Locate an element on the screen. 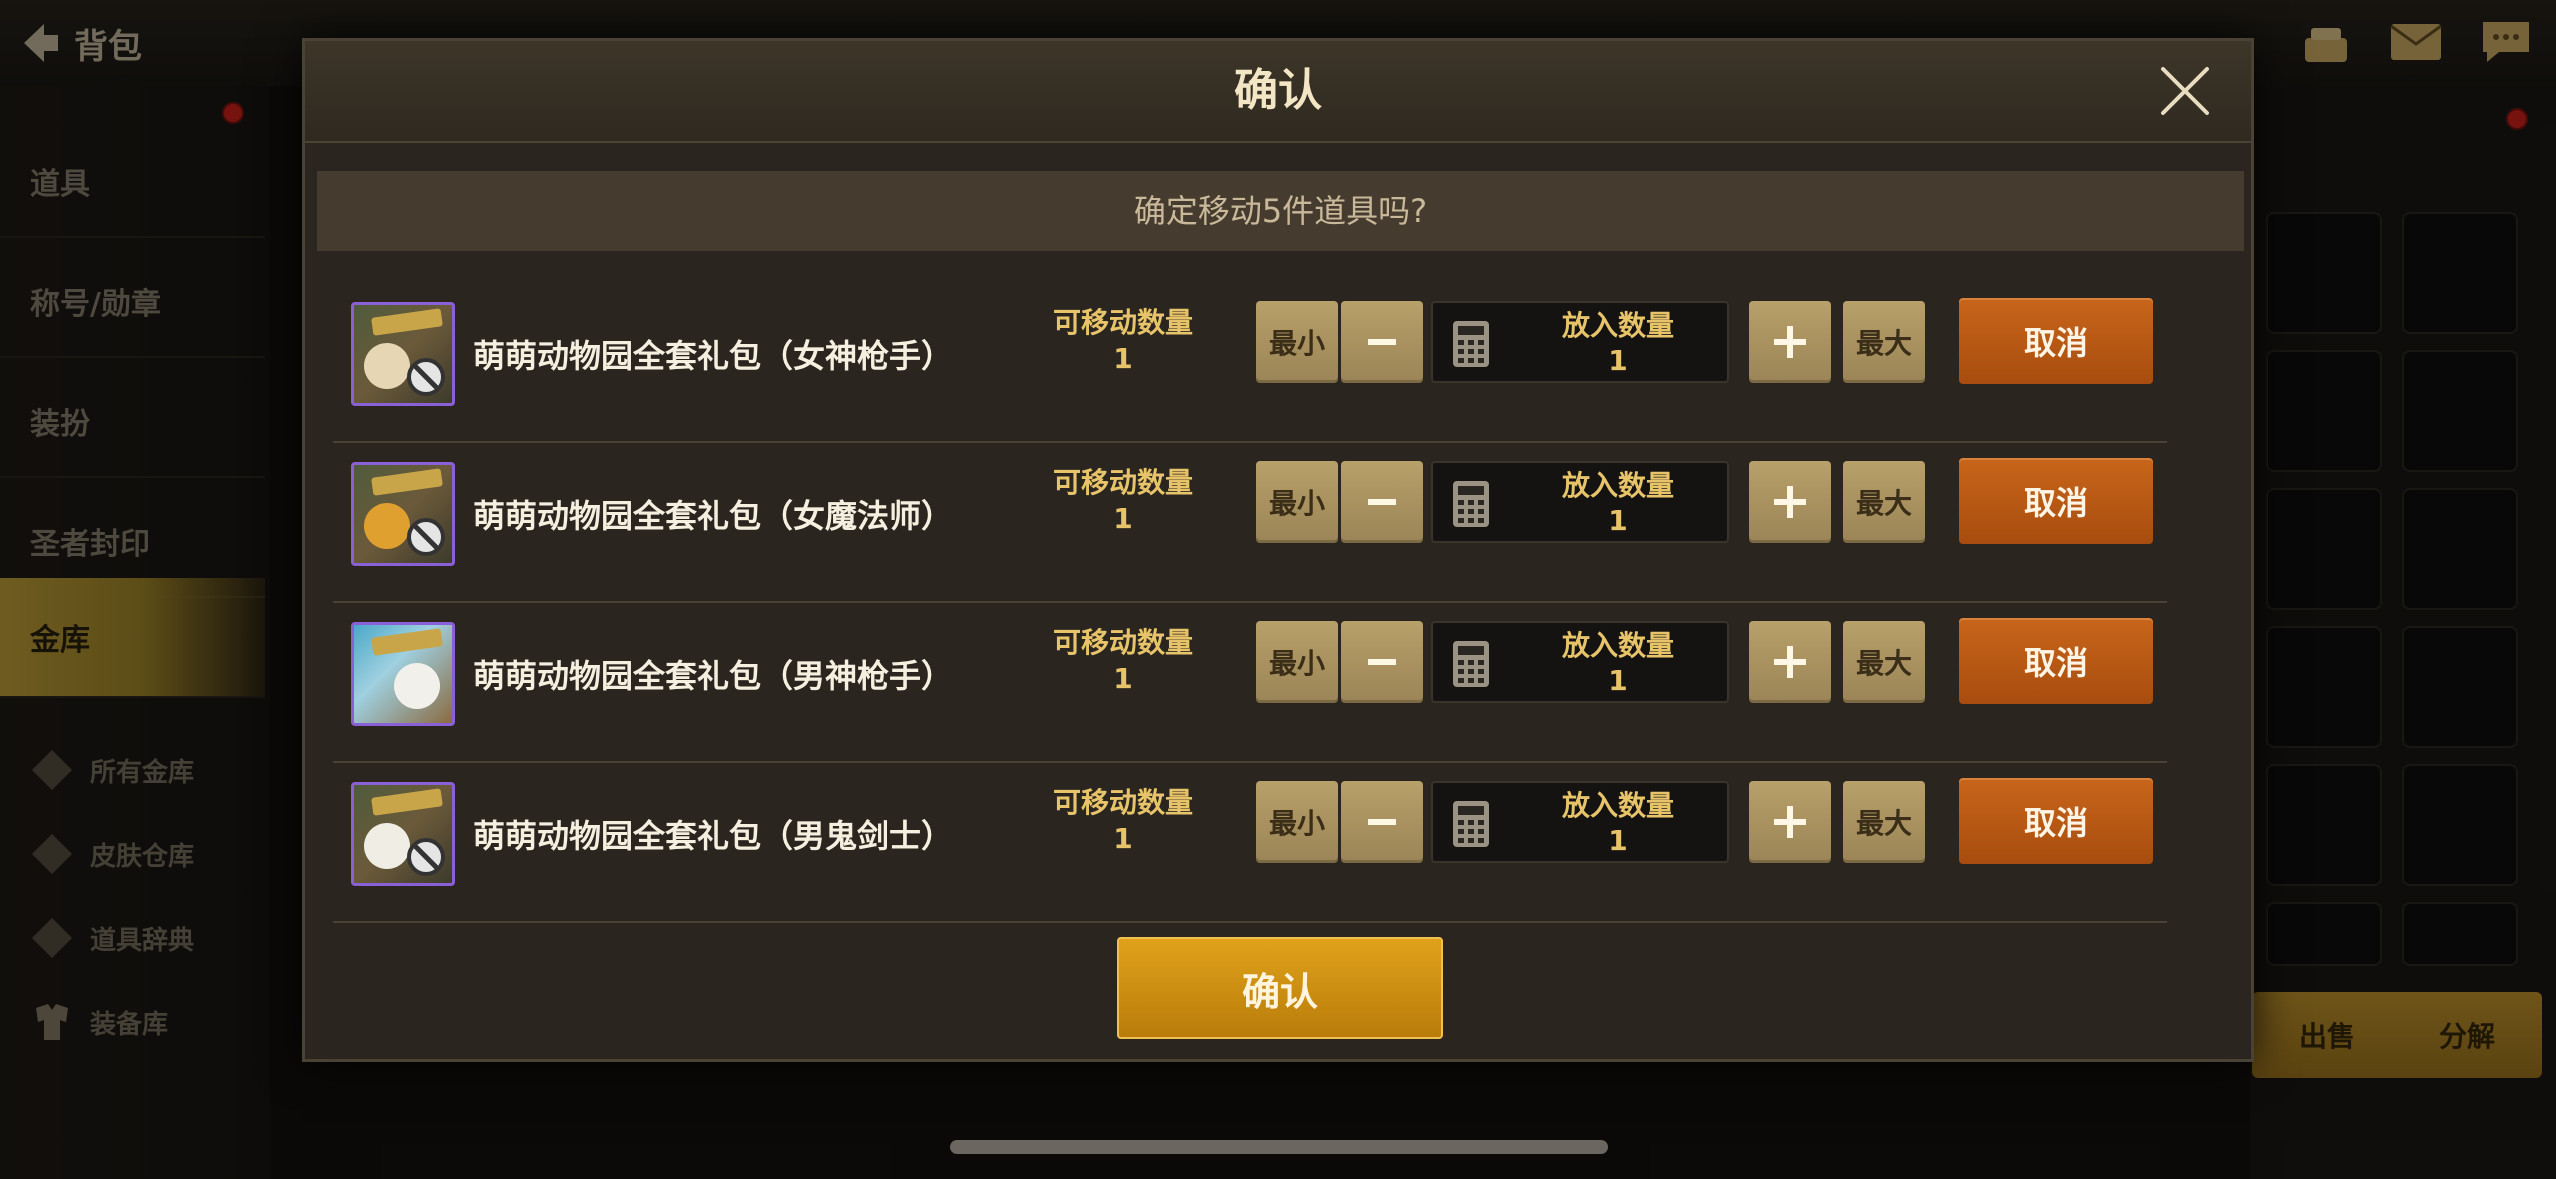 The width and height of the screenshot is (2556, 1179). item-name: 萌萌动物园全套礼包（男鬼剑士） is located at coordinates (713, 836).